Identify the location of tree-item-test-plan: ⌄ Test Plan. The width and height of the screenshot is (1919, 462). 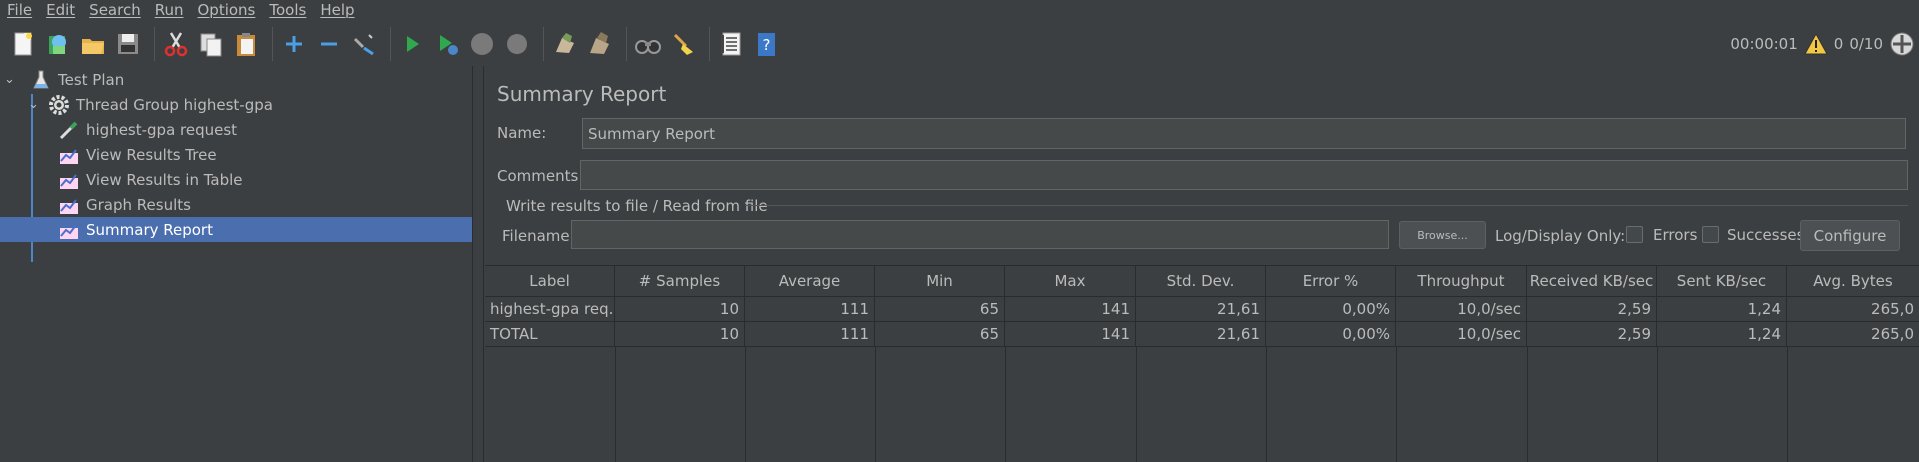
(236, 79).